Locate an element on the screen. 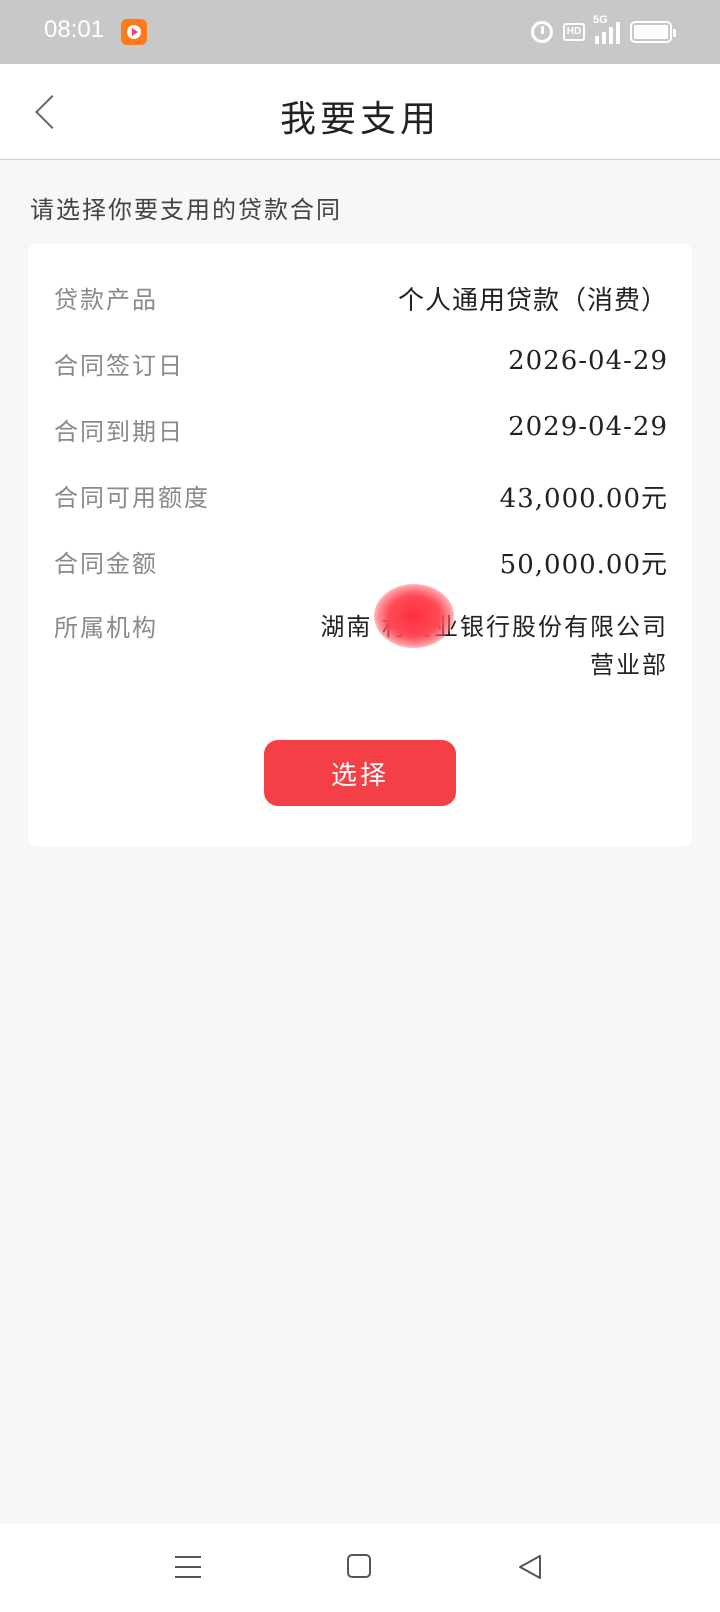 The height and width of the screenshot is (1612, 720). row-value: 个人通用贷款（消费） is located at coordinates (532, 301).